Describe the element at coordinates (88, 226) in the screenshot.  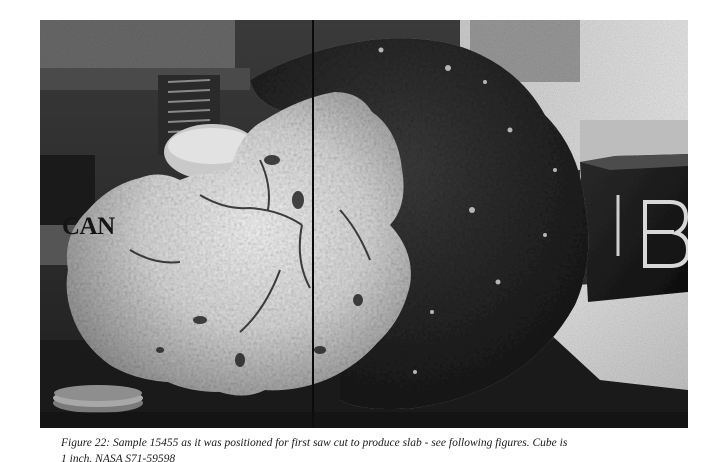
I see `can-label: CAN` at that location.